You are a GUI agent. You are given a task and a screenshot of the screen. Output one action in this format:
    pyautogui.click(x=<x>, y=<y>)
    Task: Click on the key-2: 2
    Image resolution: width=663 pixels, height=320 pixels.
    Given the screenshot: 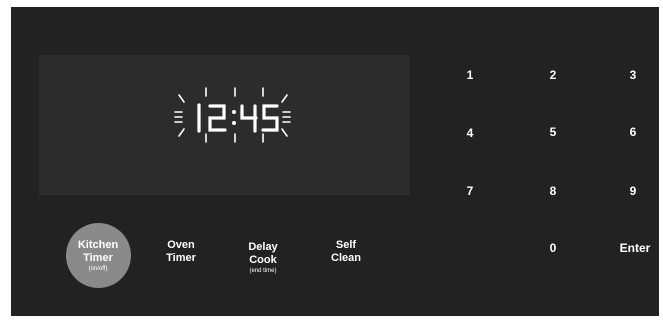 What is the action you would take?
    pyautogui.click(x=553, y=75)
    